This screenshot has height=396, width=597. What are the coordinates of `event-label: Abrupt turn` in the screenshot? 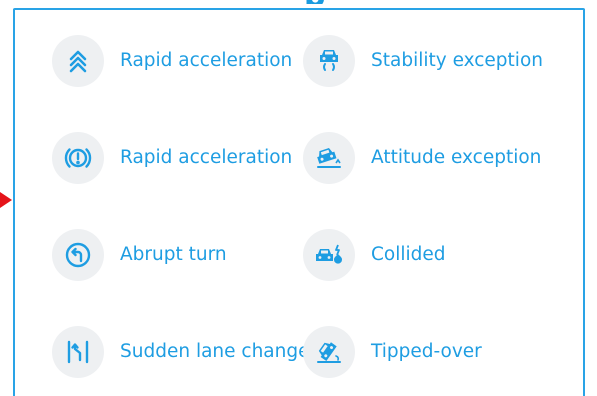 It's located at (173, 254).